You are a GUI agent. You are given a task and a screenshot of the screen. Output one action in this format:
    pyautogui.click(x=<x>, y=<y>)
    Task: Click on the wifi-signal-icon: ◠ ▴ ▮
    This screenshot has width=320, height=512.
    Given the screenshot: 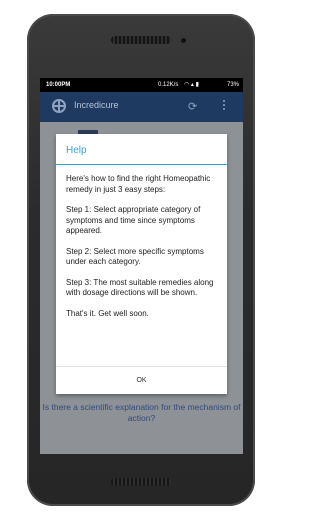 What is the action you would take?
    pyautogui.click(x=191, y=85)
    